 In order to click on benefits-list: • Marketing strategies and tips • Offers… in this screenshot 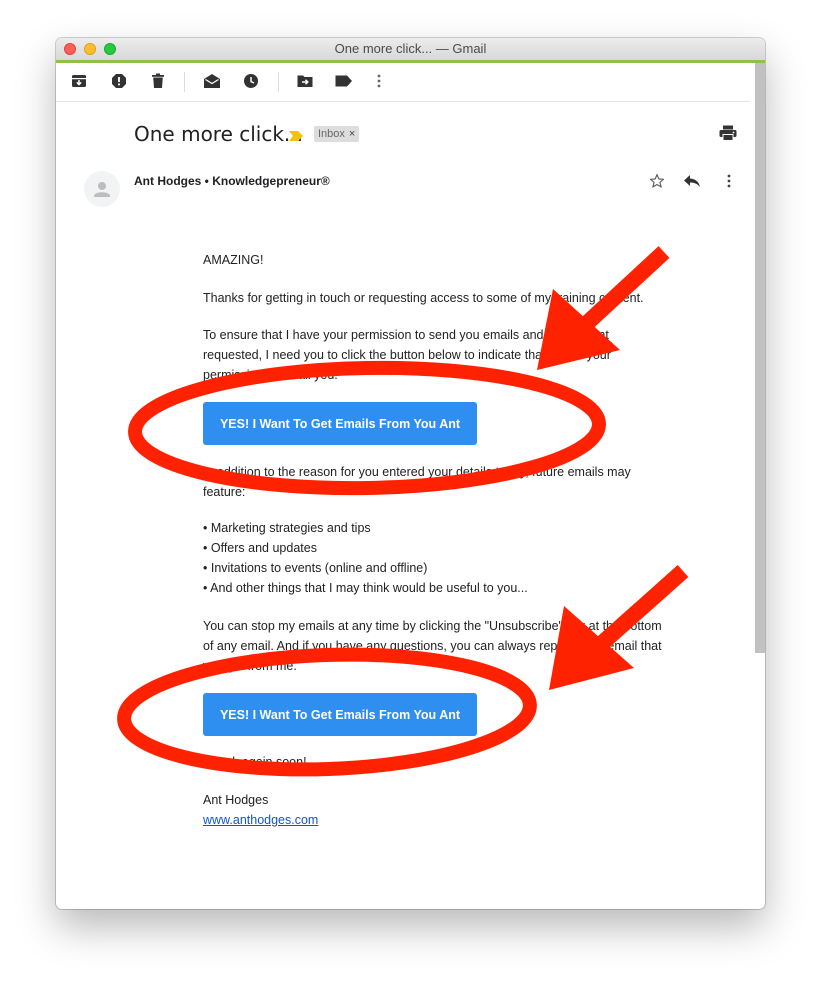, I will do `click(433, 558)`.